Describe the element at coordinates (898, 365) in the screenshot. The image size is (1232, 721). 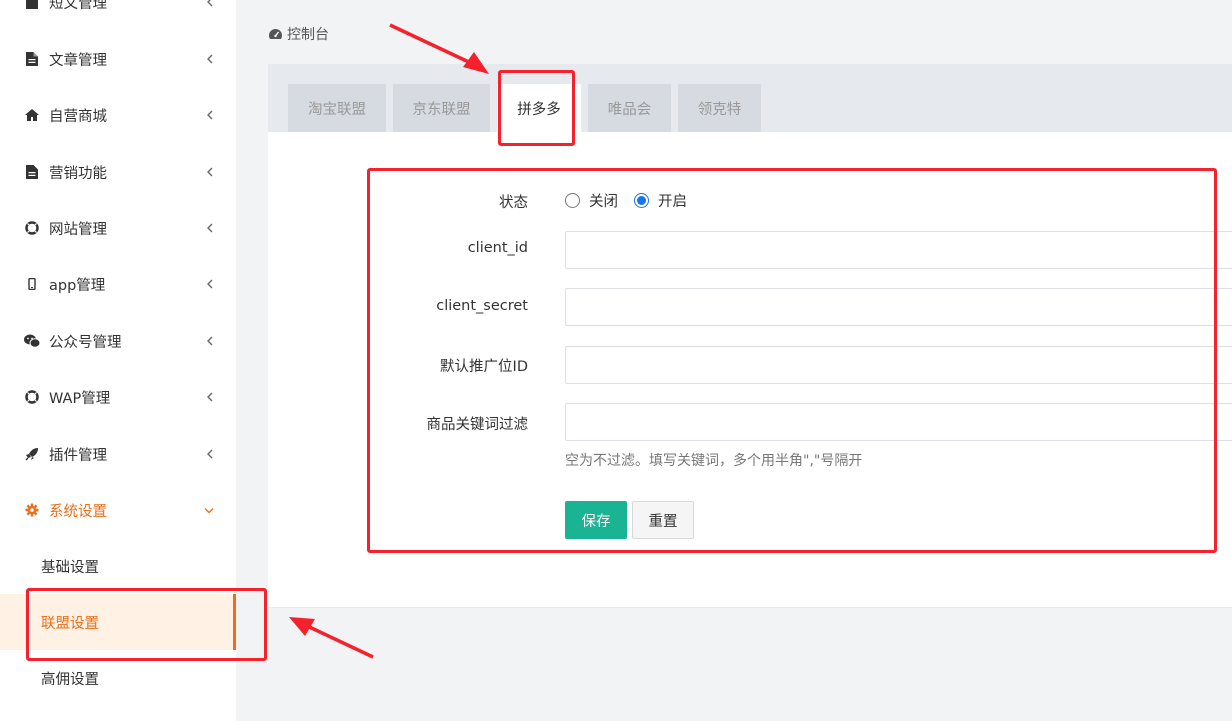
I see `pid-input` at that location.